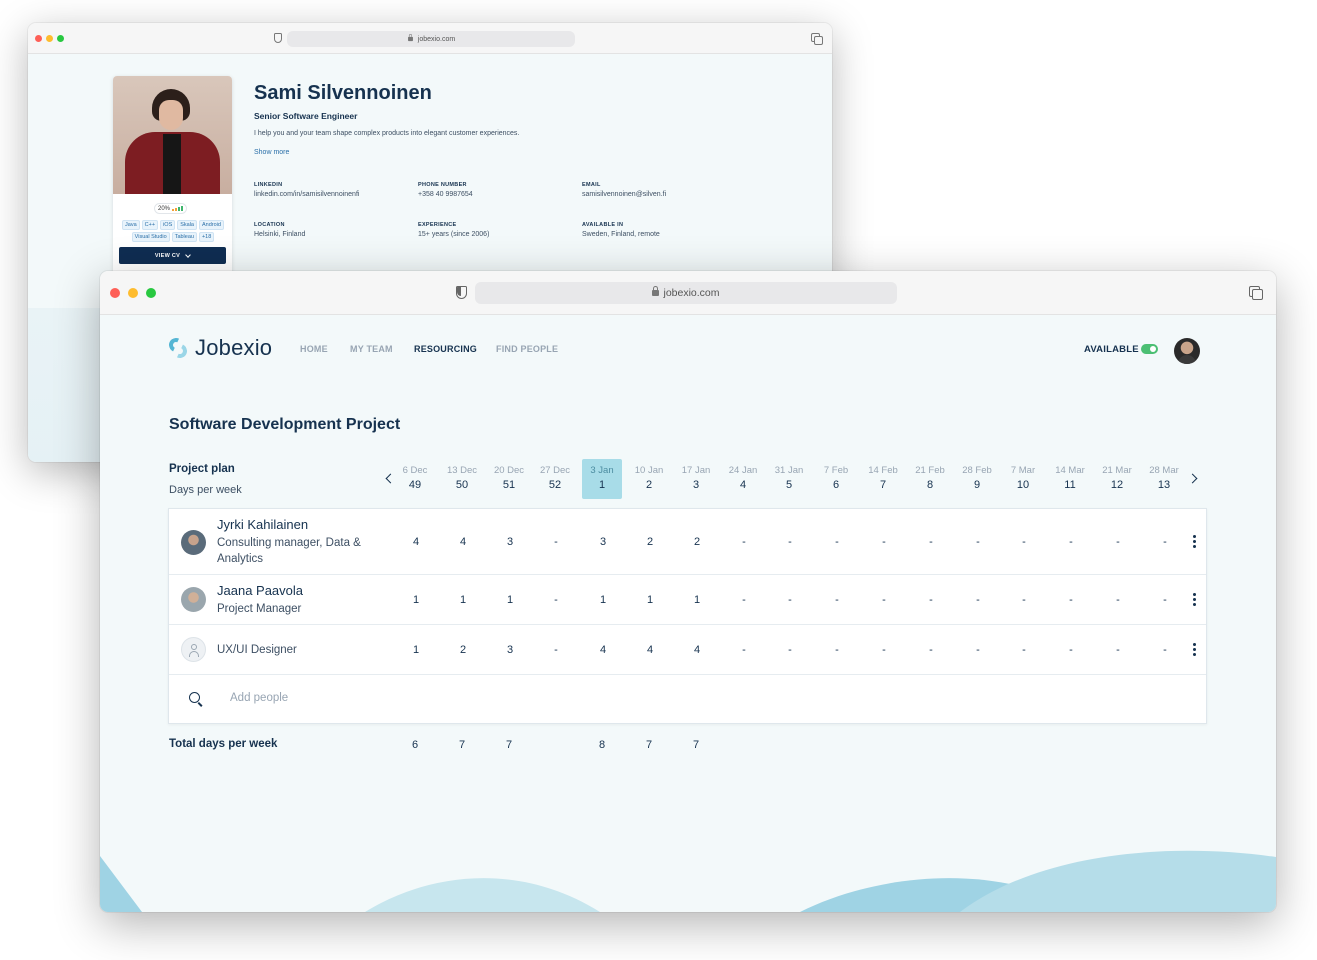 The width and height of the screenshot is (1317, 960). What do you see at coordinates (1149, 349) in the screenshot?
I see `availability-toggle` at bounding box center [1149, 349].